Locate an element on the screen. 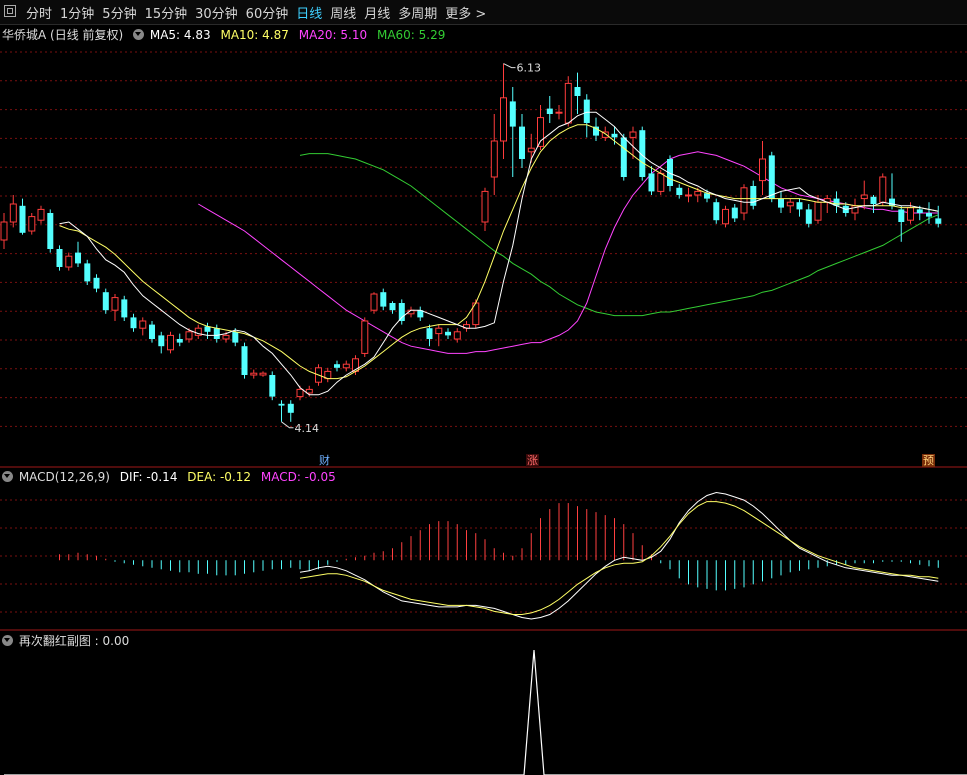 This screenshot has height=775, width=967. sub-chart-header: 再次翻红副图 : 0.00 is located at coordinates (68, 640).